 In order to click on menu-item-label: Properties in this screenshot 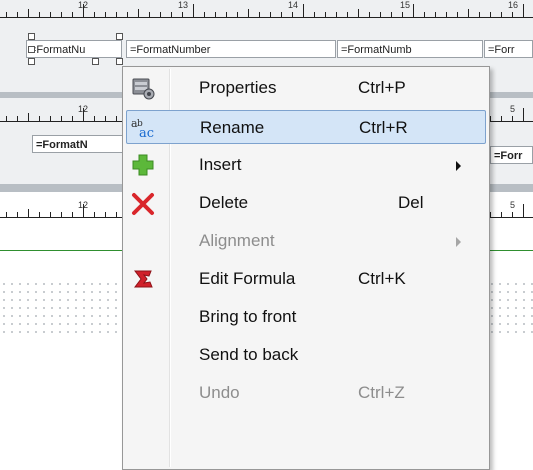, I will do `click(238, 87)`.